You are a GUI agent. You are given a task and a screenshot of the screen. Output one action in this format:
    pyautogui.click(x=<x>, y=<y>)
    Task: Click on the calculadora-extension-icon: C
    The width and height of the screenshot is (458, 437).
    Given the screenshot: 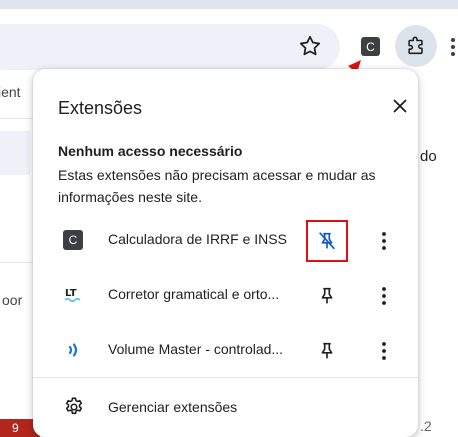 What is the action you would take?
    pyautogui.click(x=370, y=46)
    